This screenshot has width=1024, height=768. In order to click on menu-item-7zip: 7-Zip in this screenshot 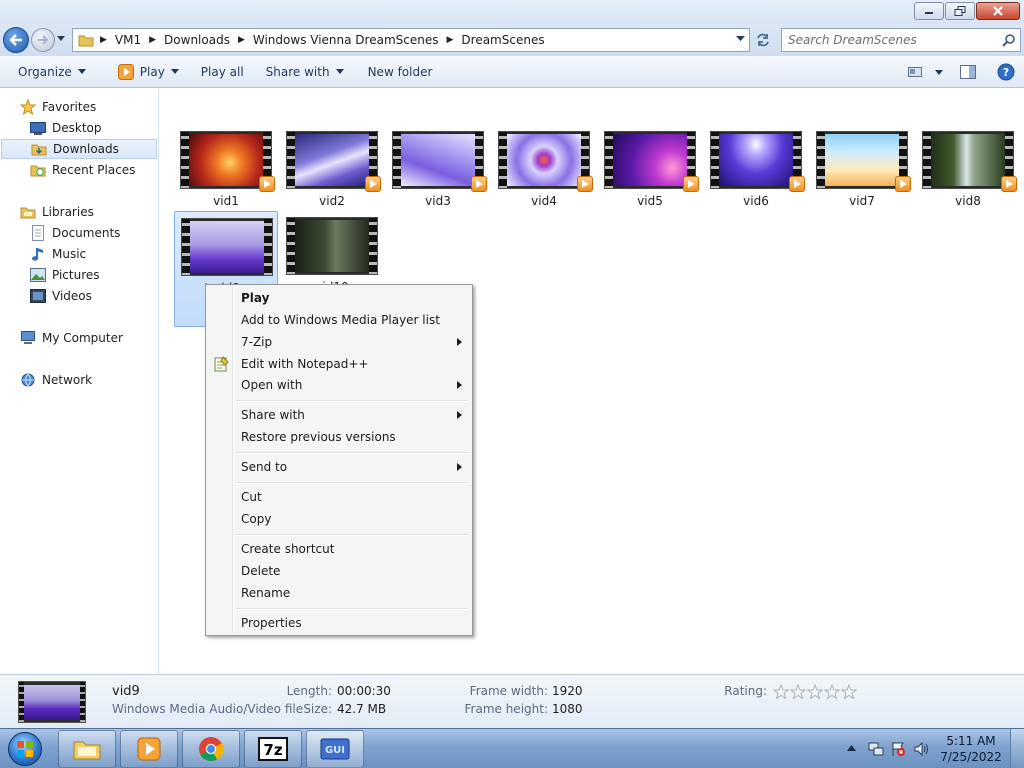, I will do `click(339, 342)`.